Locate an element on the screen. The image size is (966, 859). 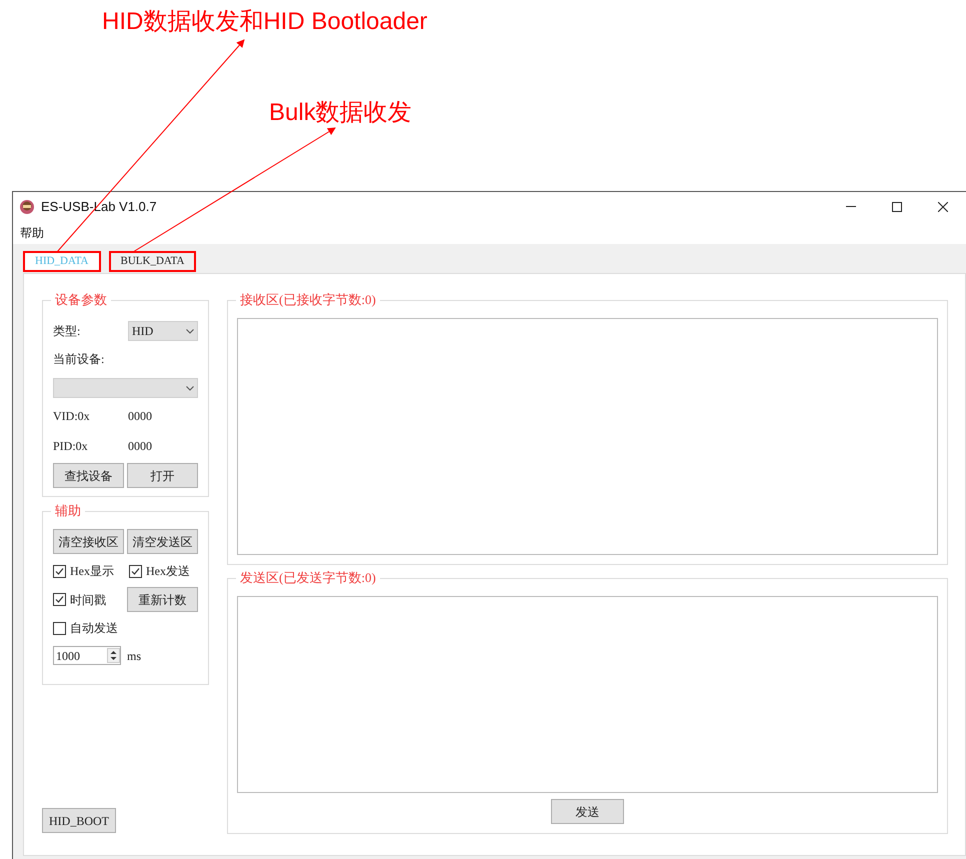
menu-item: 帮助 is located at coordinates (32, 233).